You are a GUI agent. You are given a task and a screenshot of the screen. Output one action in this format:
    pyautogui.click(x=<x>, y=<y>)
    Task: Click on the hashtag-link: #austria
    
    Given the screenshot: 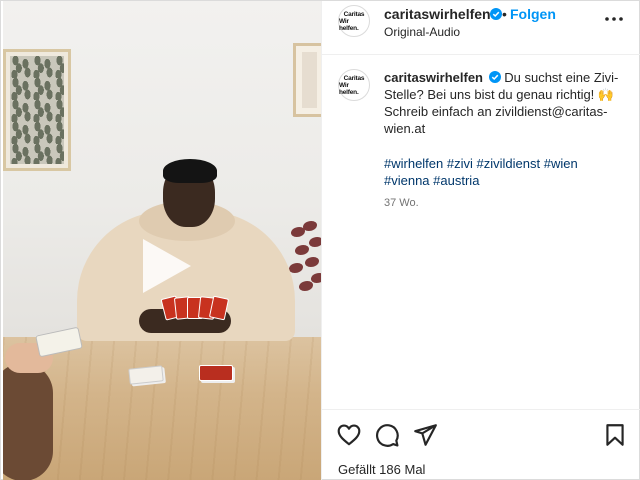 What is the action you would take?
    pyautogui.click(x=456, y=180)
    